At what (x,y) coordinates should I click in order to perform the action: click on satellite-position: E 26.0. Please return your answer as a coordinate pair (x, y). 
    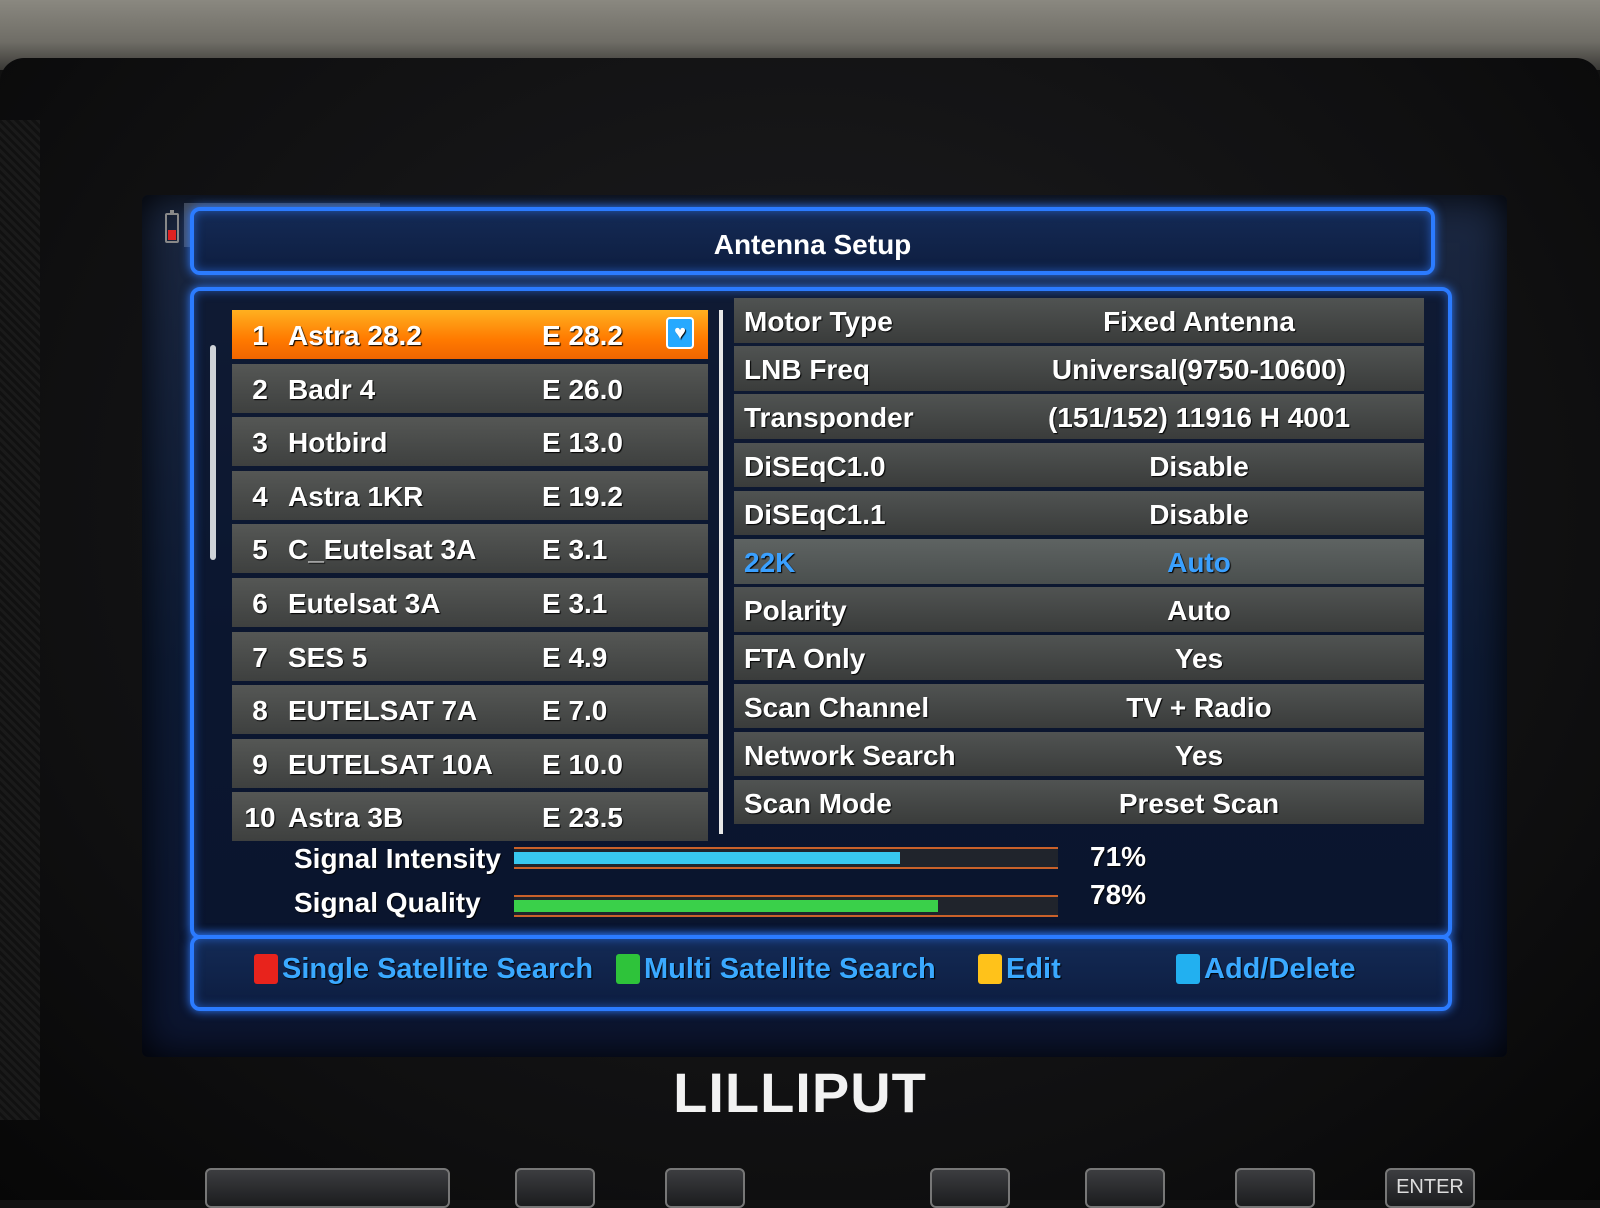
    Looking at the image, I should click on (582, 389).